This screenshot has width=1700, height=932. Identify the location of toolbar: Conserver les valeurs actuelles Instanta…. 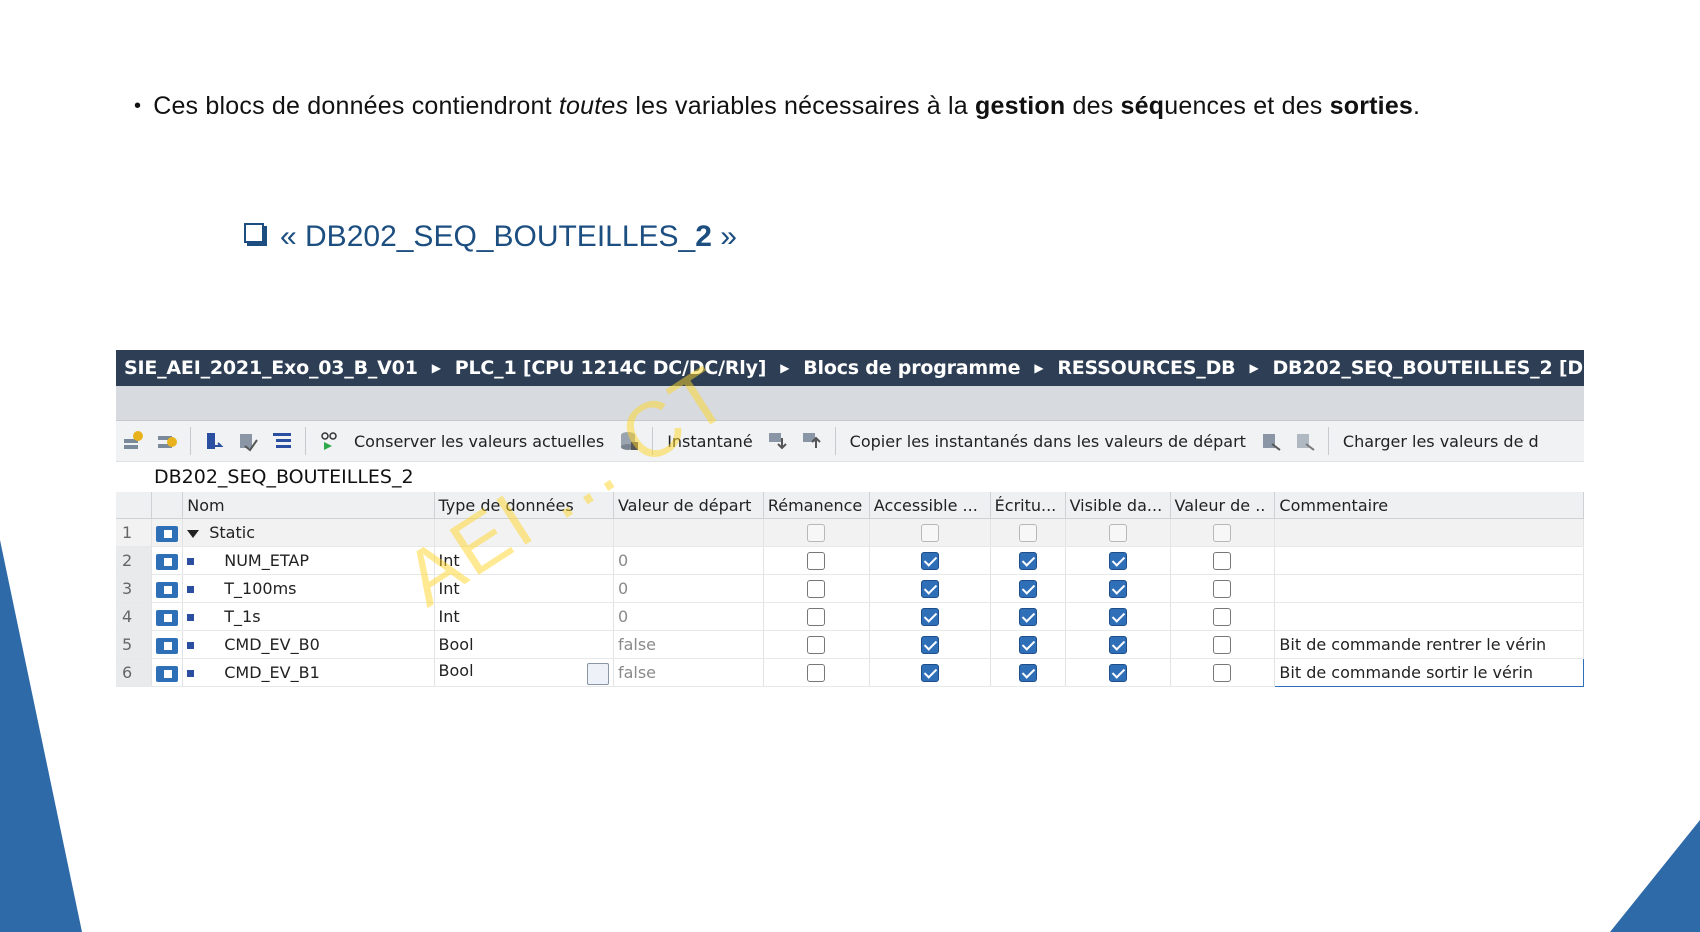
(850, 441).